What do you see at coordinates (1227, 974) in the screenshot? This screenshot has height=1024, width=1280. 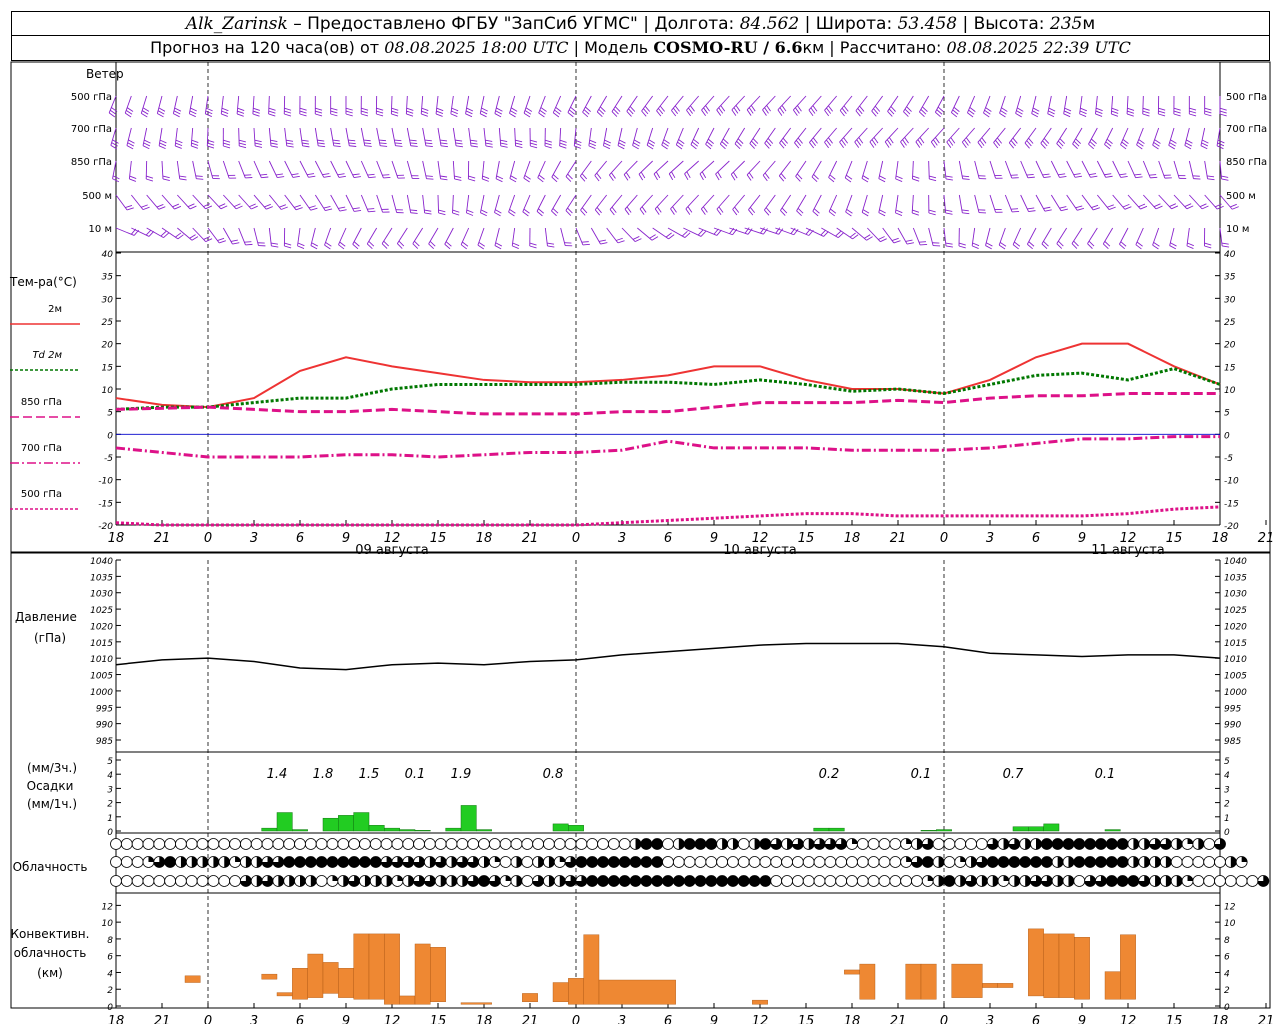 I see `conv-axis-tick-label: 4` at bounding box center [1227, 974].